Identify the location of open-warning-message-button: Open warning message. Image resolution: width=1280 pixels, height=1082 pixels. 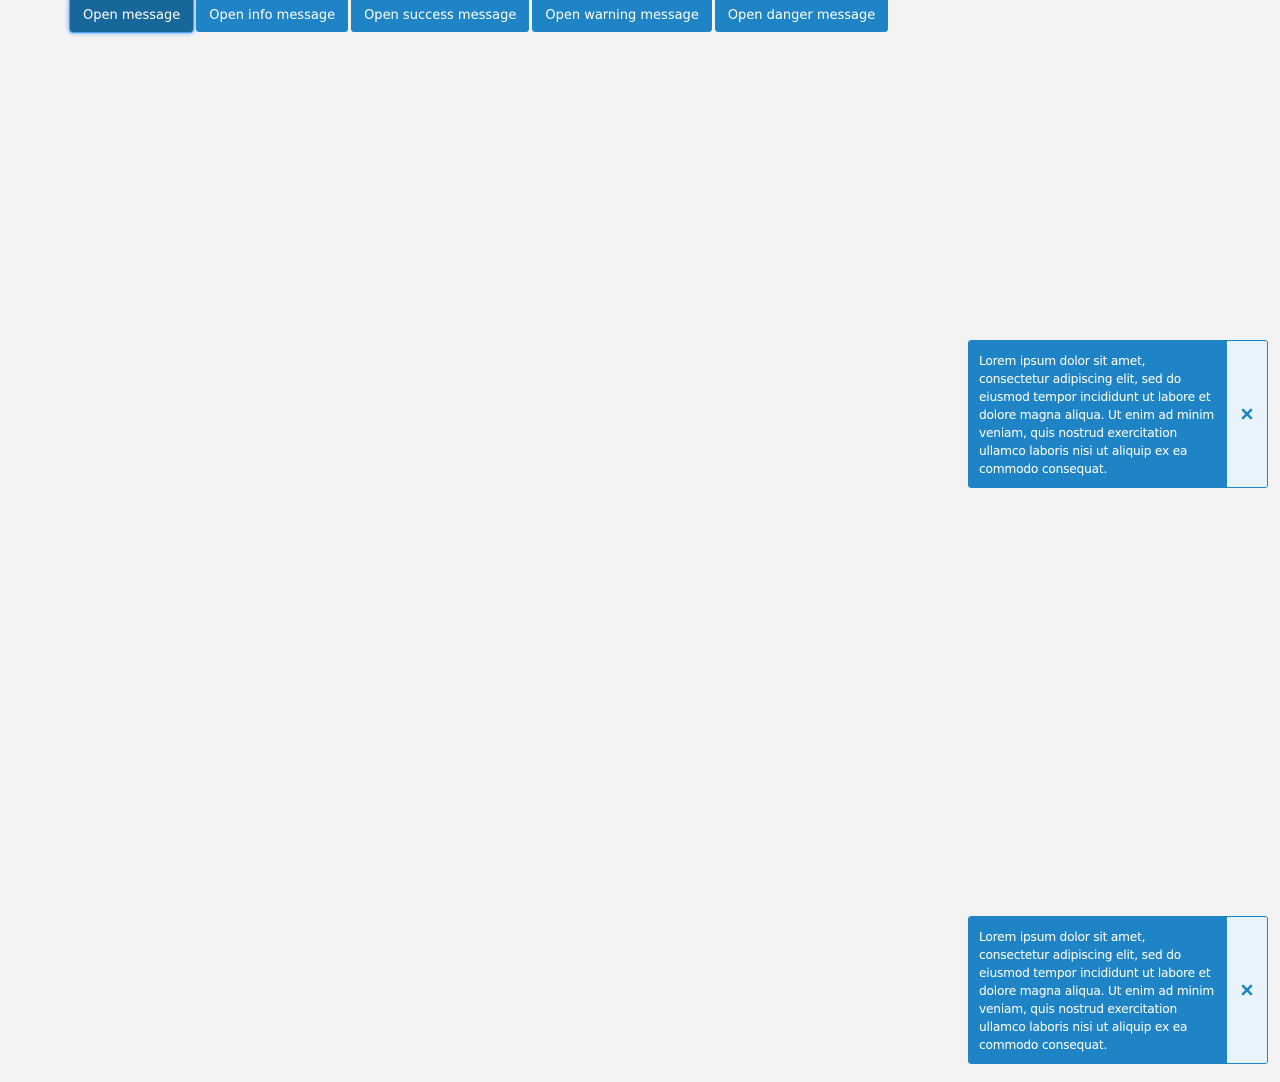
(622, 16).